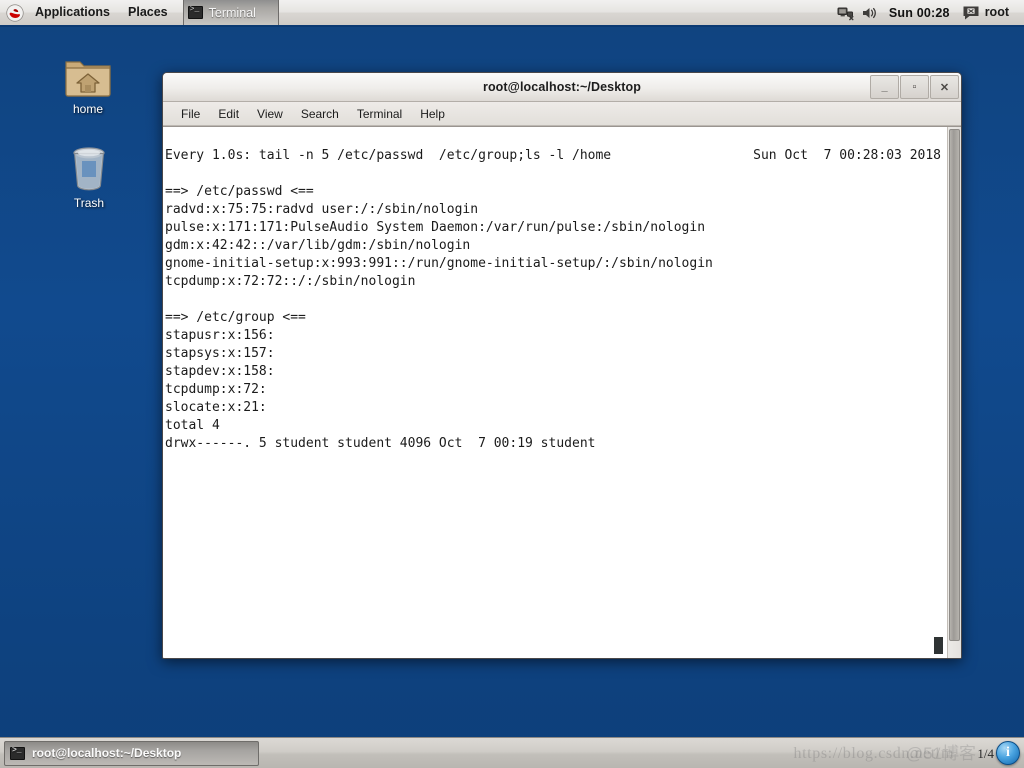 This screenshot has height=768, width=1024. I want to click on user-menu: root, so click(1001, 12).